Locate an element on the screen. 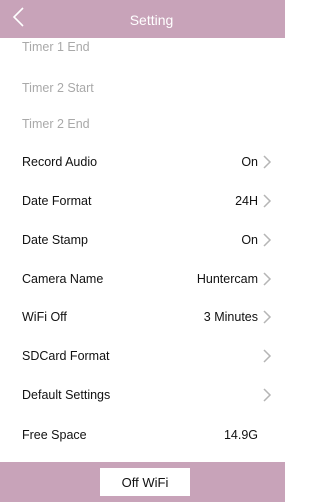 The height and width of the screenshot is (502, 320). setting-label: Timer 2 Start is located at coordinates (58, 88).